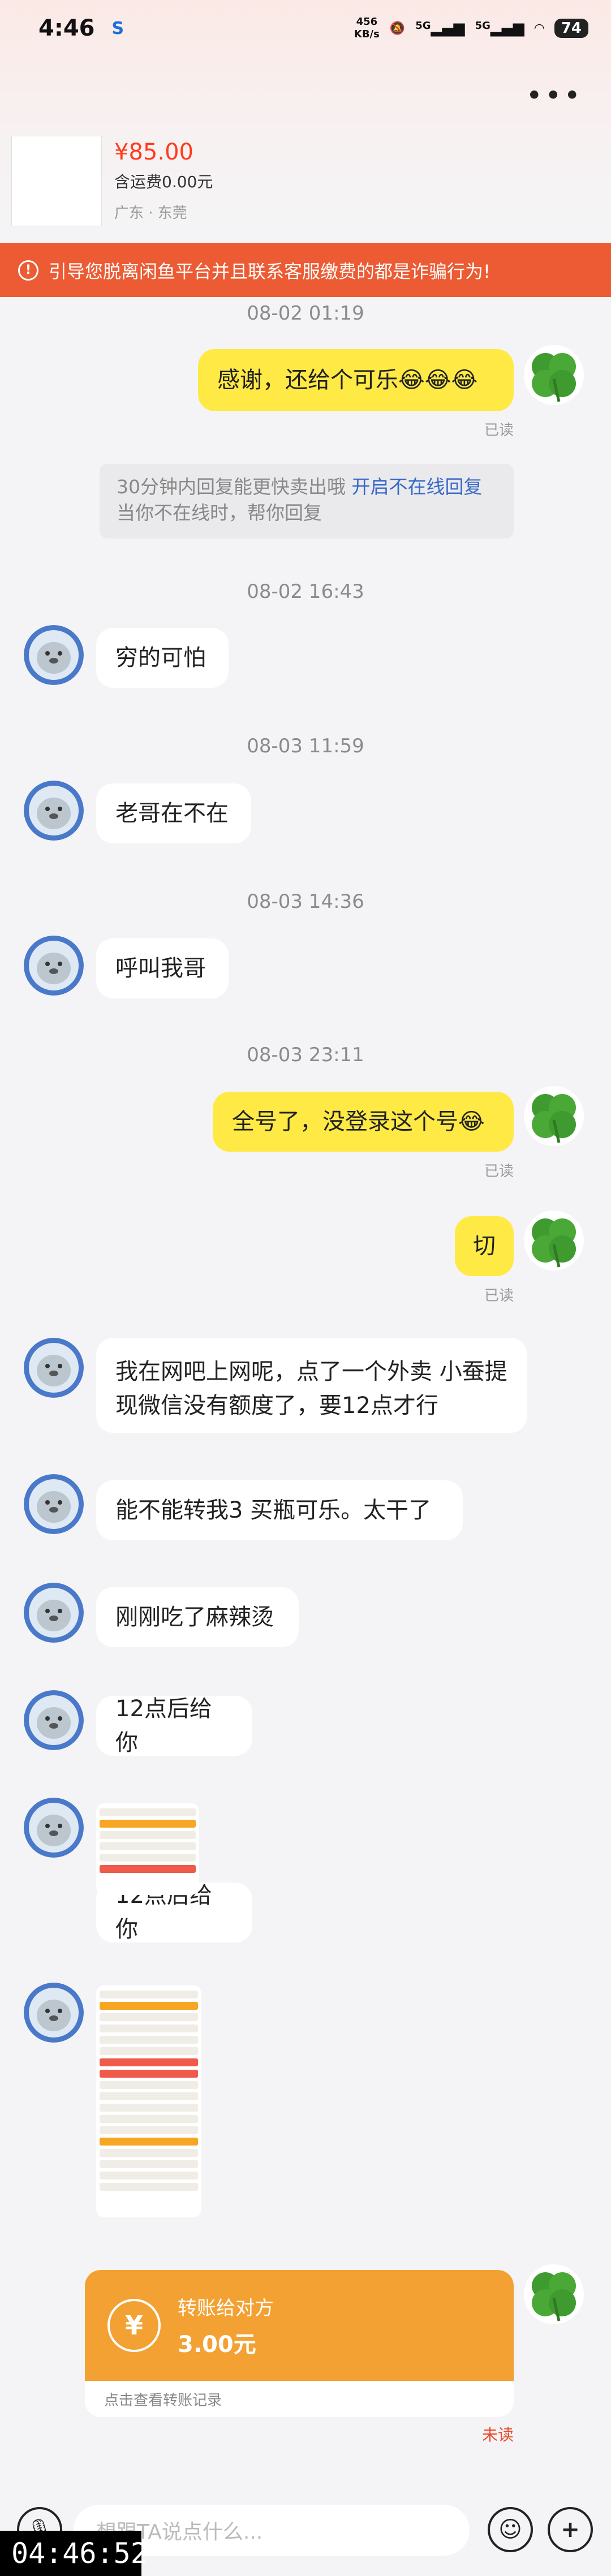 The height and width of the screenshot is (2576, 611). I want to click on net-speed-unit: KB/s, so click(367, 34).